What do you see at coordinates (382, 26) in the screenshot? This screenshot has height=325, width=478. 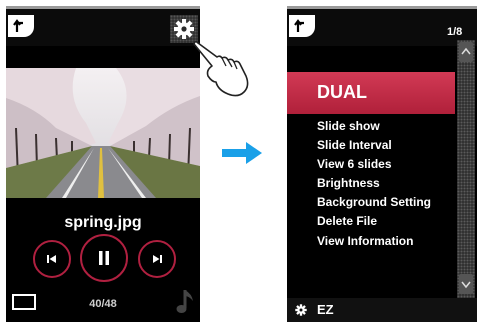 I see `right-top-bar: 1/8` at bounding box center [382, 26].